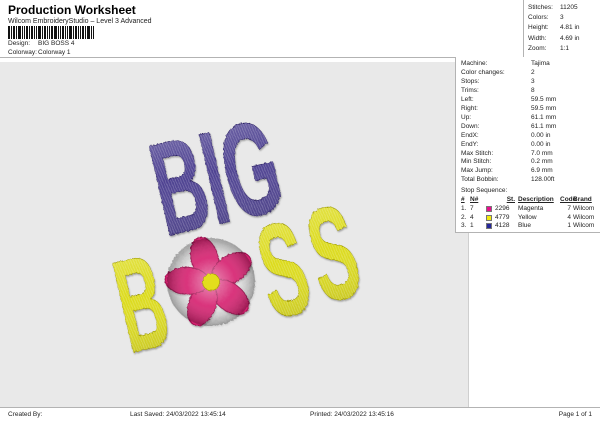 The image size is (600, 424). Describe the element at coordinates (568, 200) in the screenshot. I see `col-code: Code` at that location.